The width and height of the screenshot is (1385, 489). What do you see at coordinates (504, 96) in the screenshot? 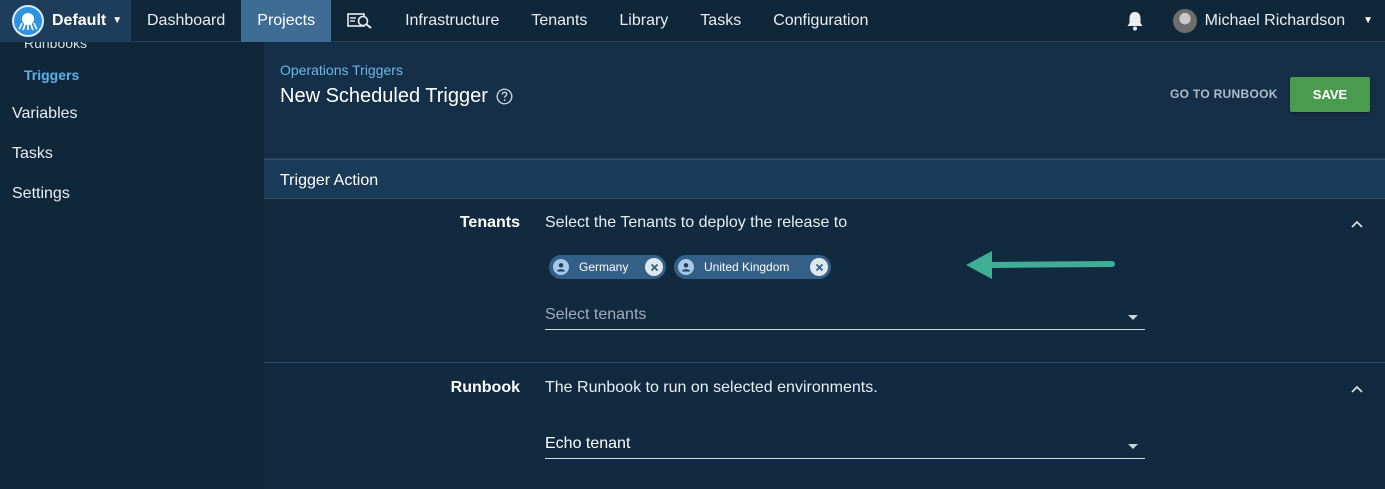
I see `help-icon` at bounding box center [504, 96].